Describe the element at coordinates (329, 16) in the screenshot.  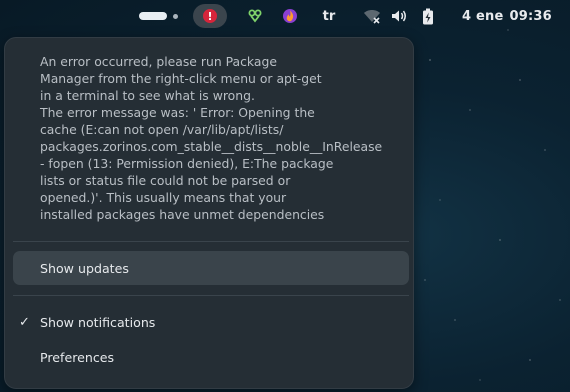
I see `keyboard-layout-indicator: tr` at that location.